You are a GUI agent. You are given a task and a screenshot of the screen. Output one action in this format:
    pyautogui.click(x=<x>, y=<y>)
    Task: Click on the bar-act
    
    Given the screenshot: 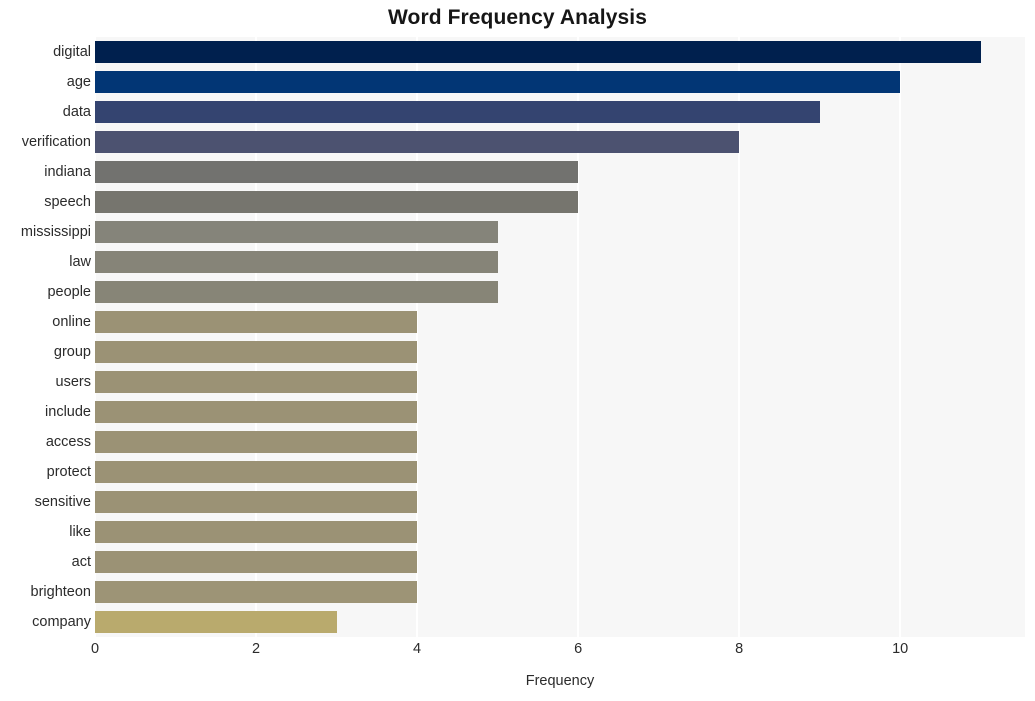 What is the action you would take?
    pyautogui.click(x=256, y=562)
    